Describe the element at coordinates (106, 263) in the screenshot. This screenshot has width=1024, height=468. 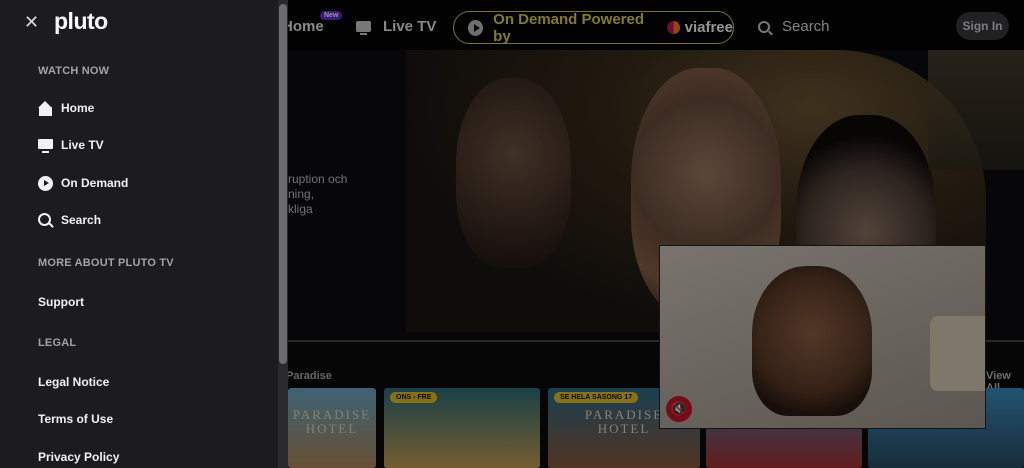
I see `more-about-heading: MORE ABOUT PLUTO TV` at that location.